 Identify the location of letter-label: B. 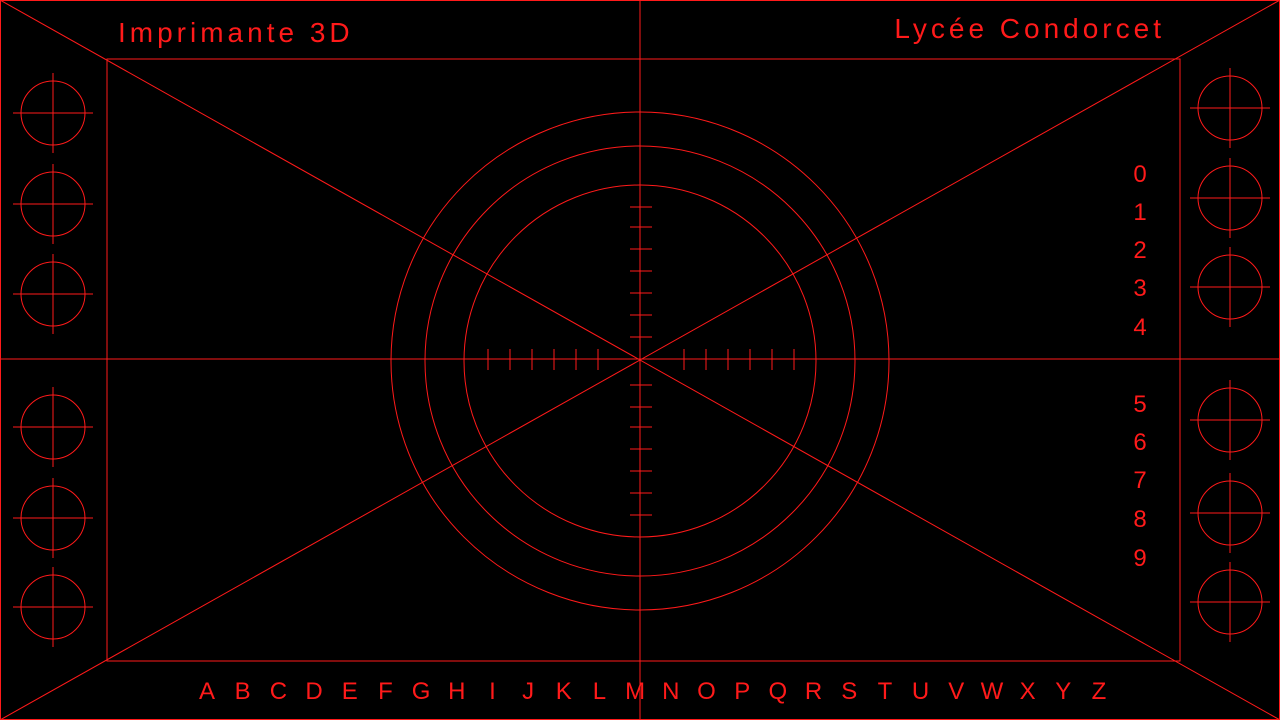
(243, 691).